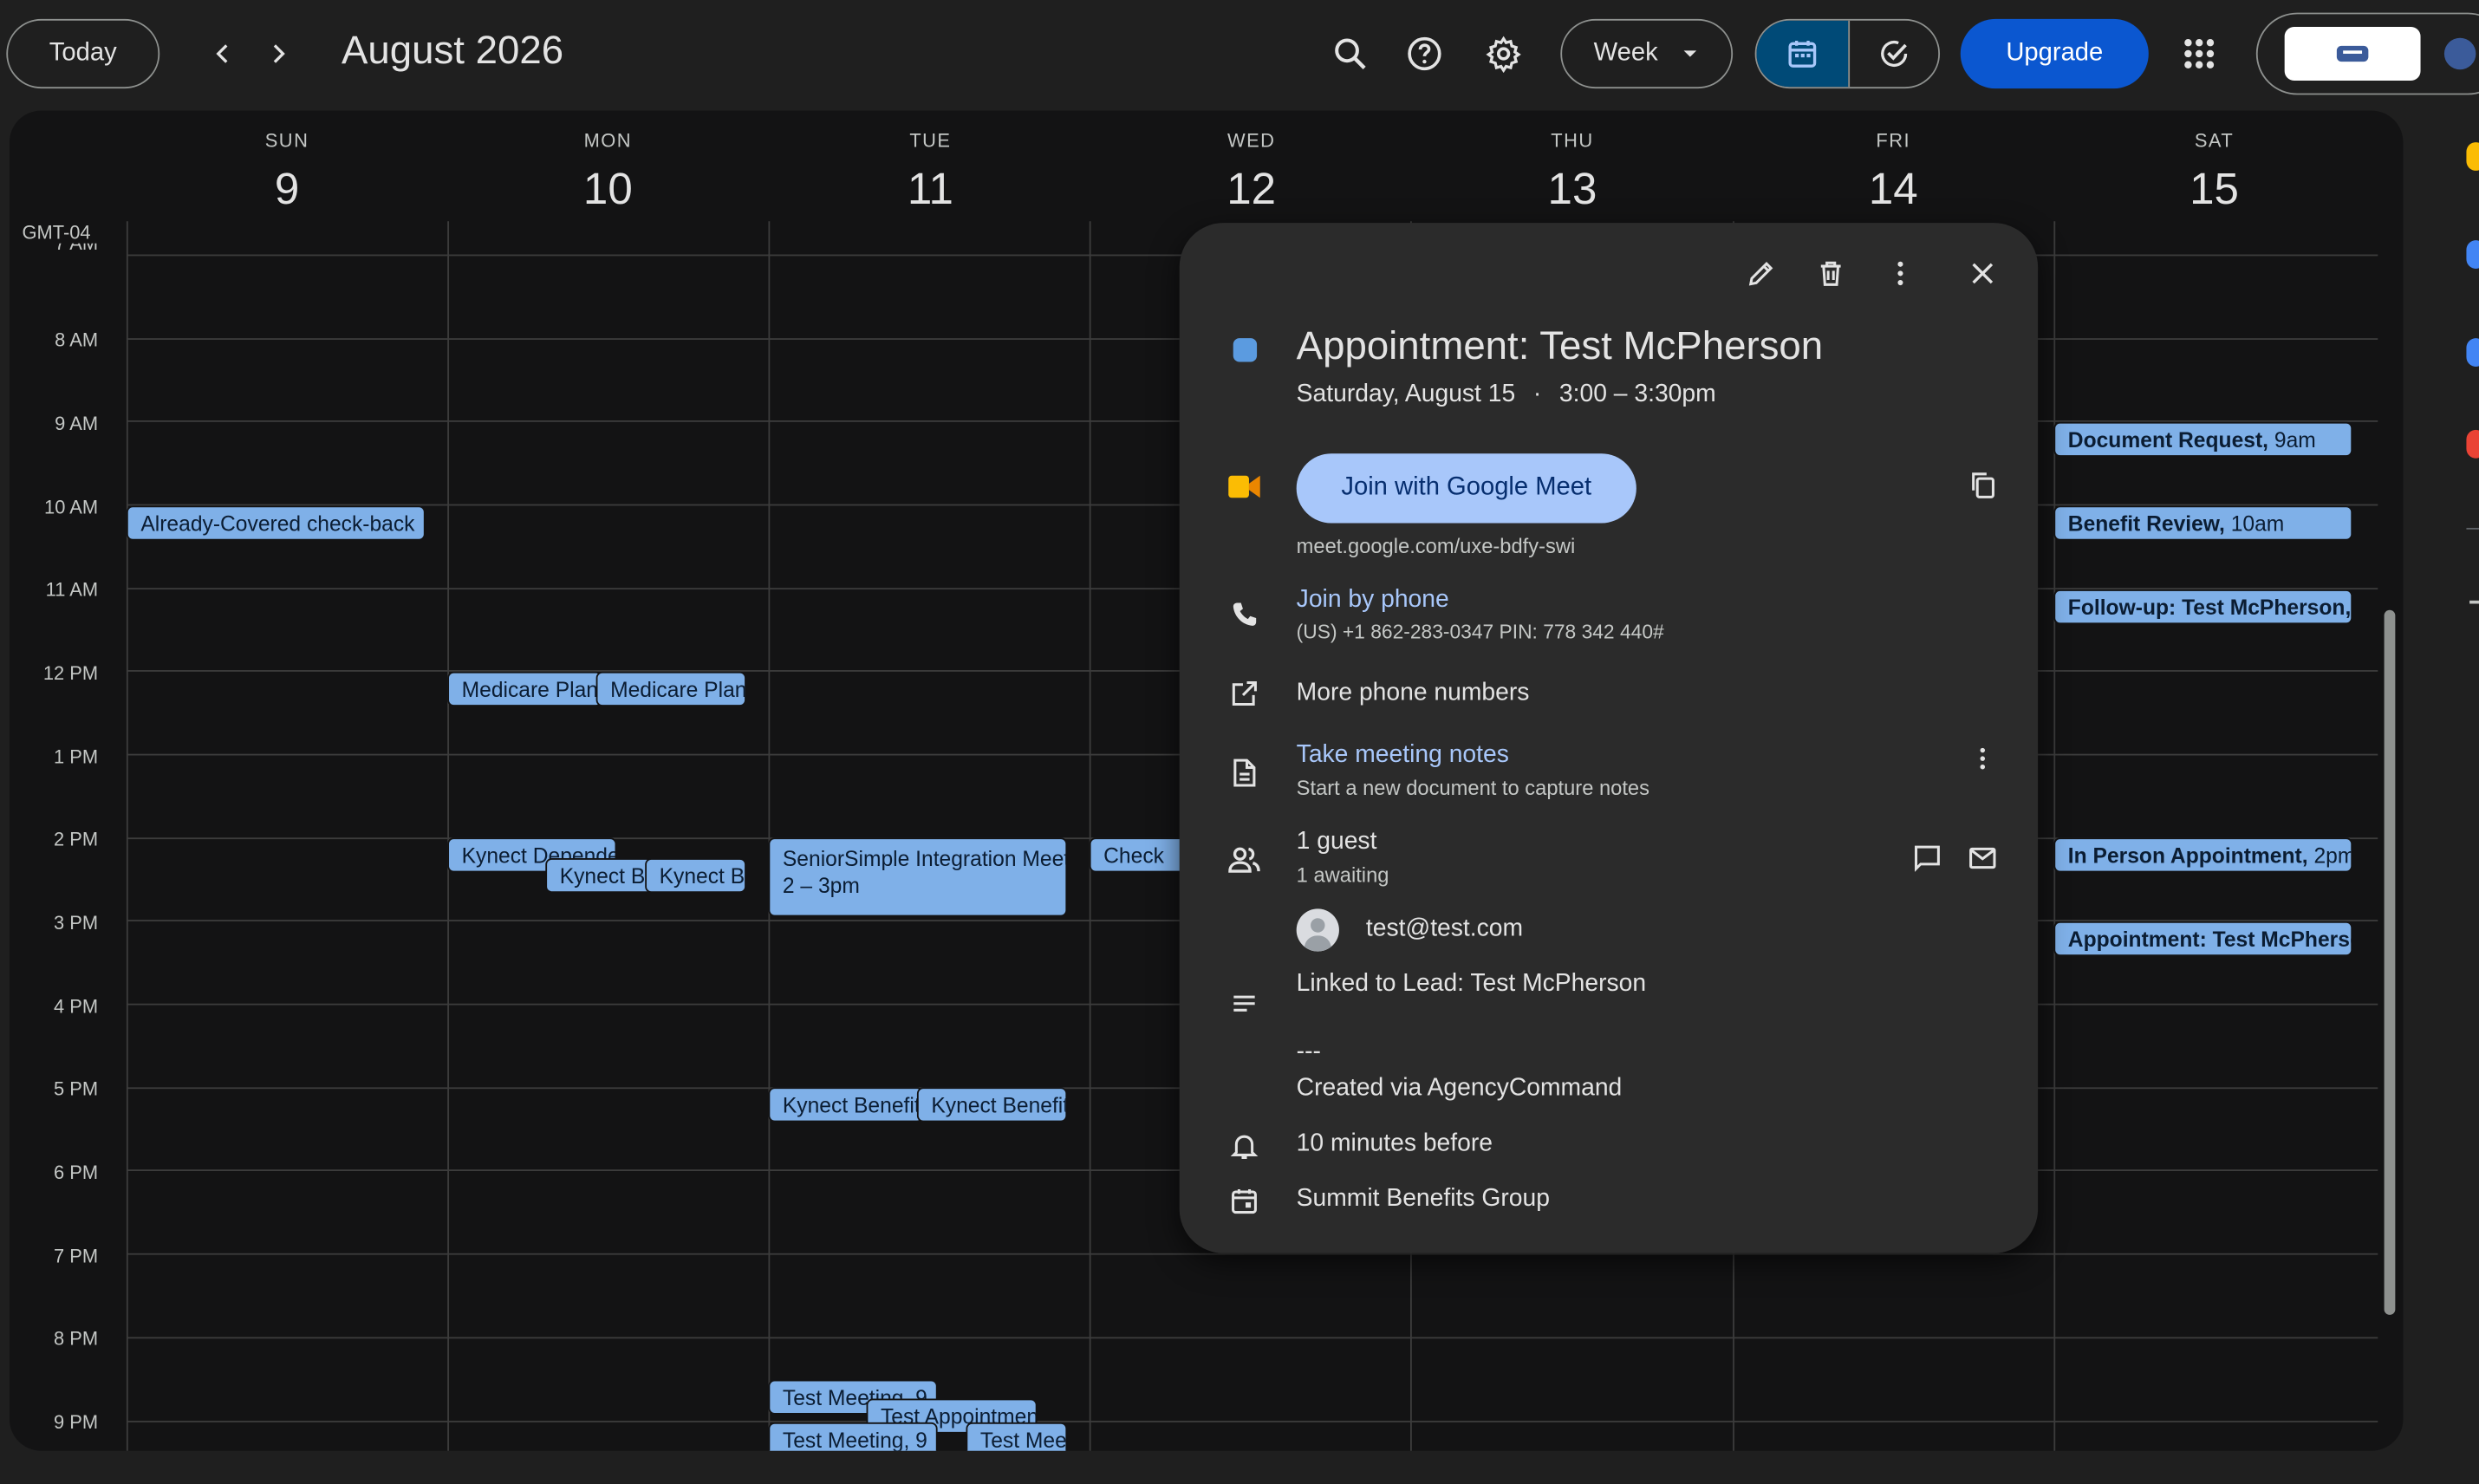  I want to click on day-header-thu: THU 13, so click(1572, 163).